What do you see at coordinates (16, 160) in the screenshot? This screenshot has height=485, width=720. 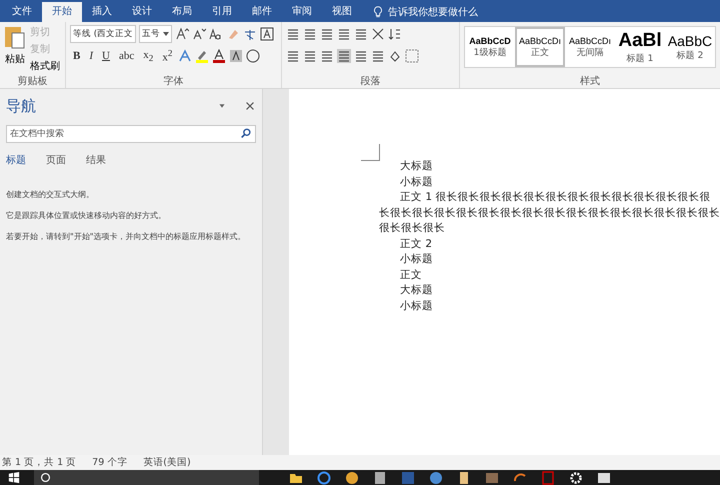 I see `navigation-tab: 标题` at bounding box center [16, 160].